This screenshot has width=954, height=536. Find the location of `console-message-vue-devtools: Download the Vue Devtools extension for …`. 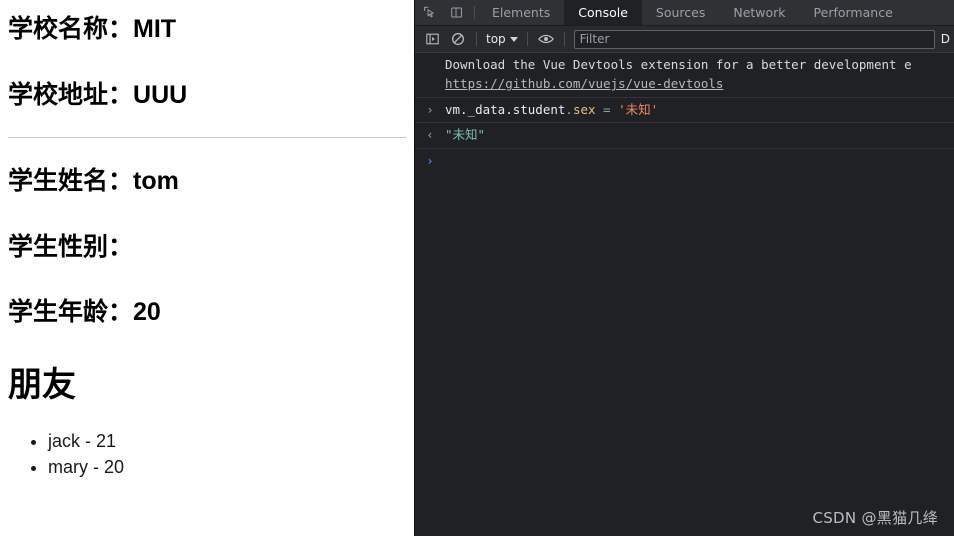

console-message-vue-devtools: Download the Vue Devtools extension for … is located at coordinates (684, 75).